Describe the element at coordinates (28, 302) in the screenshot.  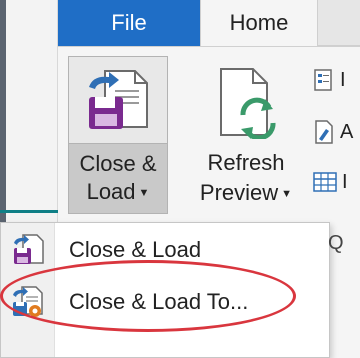
I see `close-load-to-icon` at that location.